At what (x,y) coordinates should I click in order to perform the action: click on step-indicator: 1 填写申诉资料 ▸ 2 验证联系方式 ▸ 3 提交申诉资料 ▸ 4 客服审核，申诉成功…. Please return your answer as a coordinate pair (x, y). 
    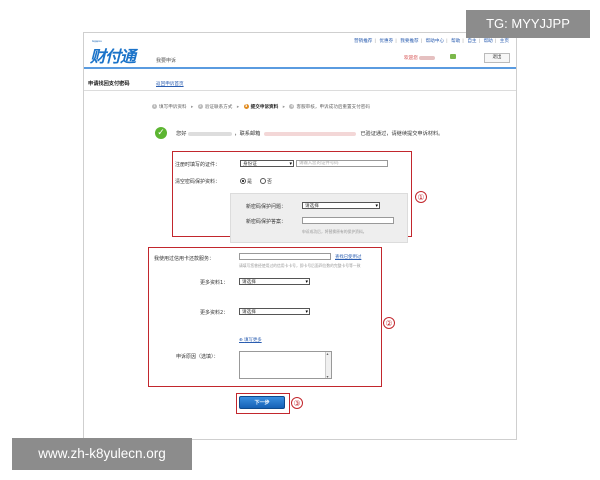
    Looking at the image, I should click on (261, 107).